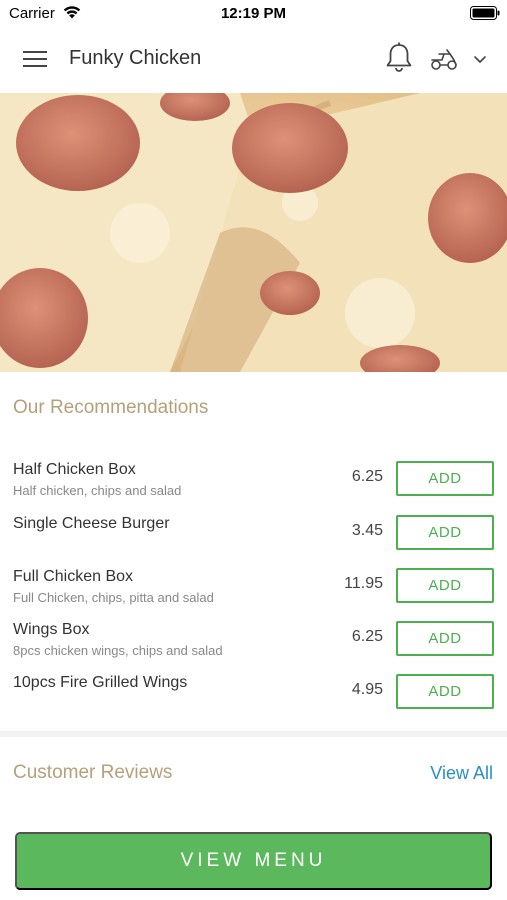  I want to click on section-divider, so click(253, 734).